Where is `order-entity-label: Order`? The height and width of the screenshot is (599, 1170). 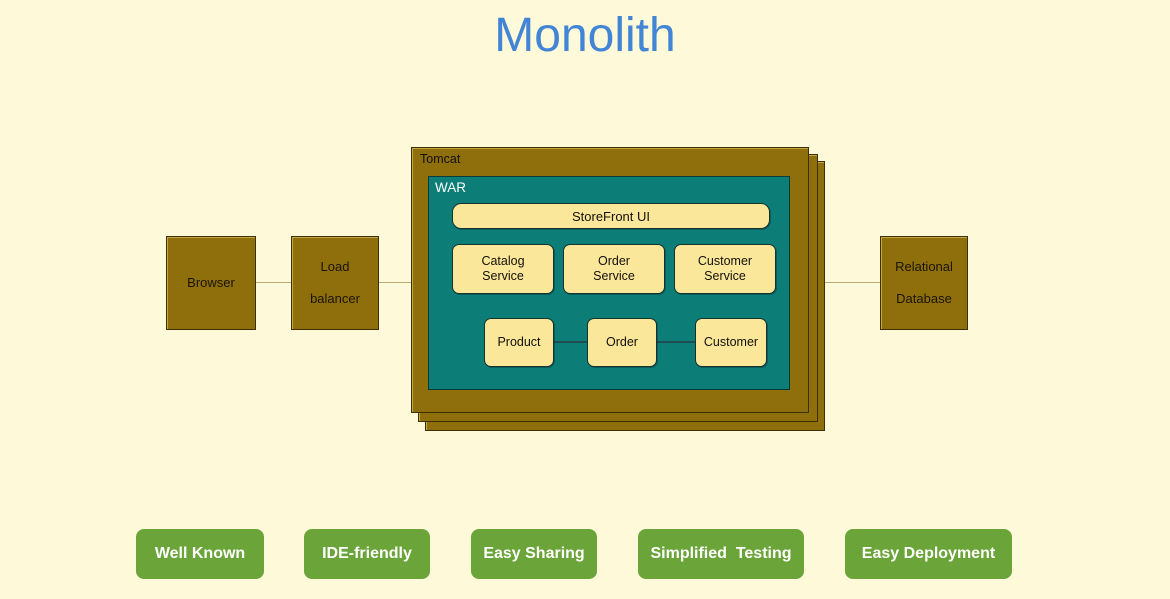 order-entity-label: Order is located at coordinates (622, 342).